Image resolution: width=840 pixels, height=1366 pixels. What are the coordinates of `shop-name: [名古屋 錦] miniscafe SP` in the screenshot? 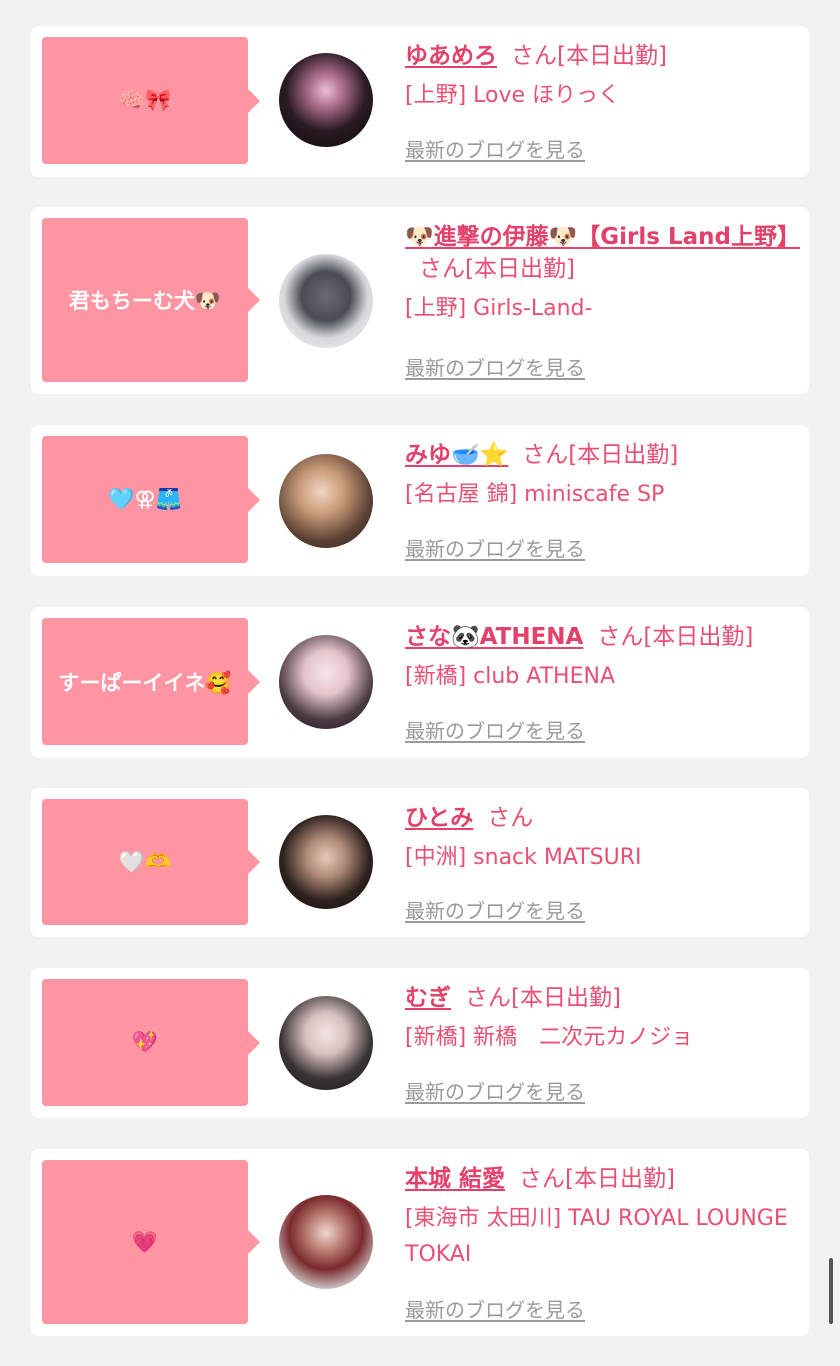 It's located at (535, 494).